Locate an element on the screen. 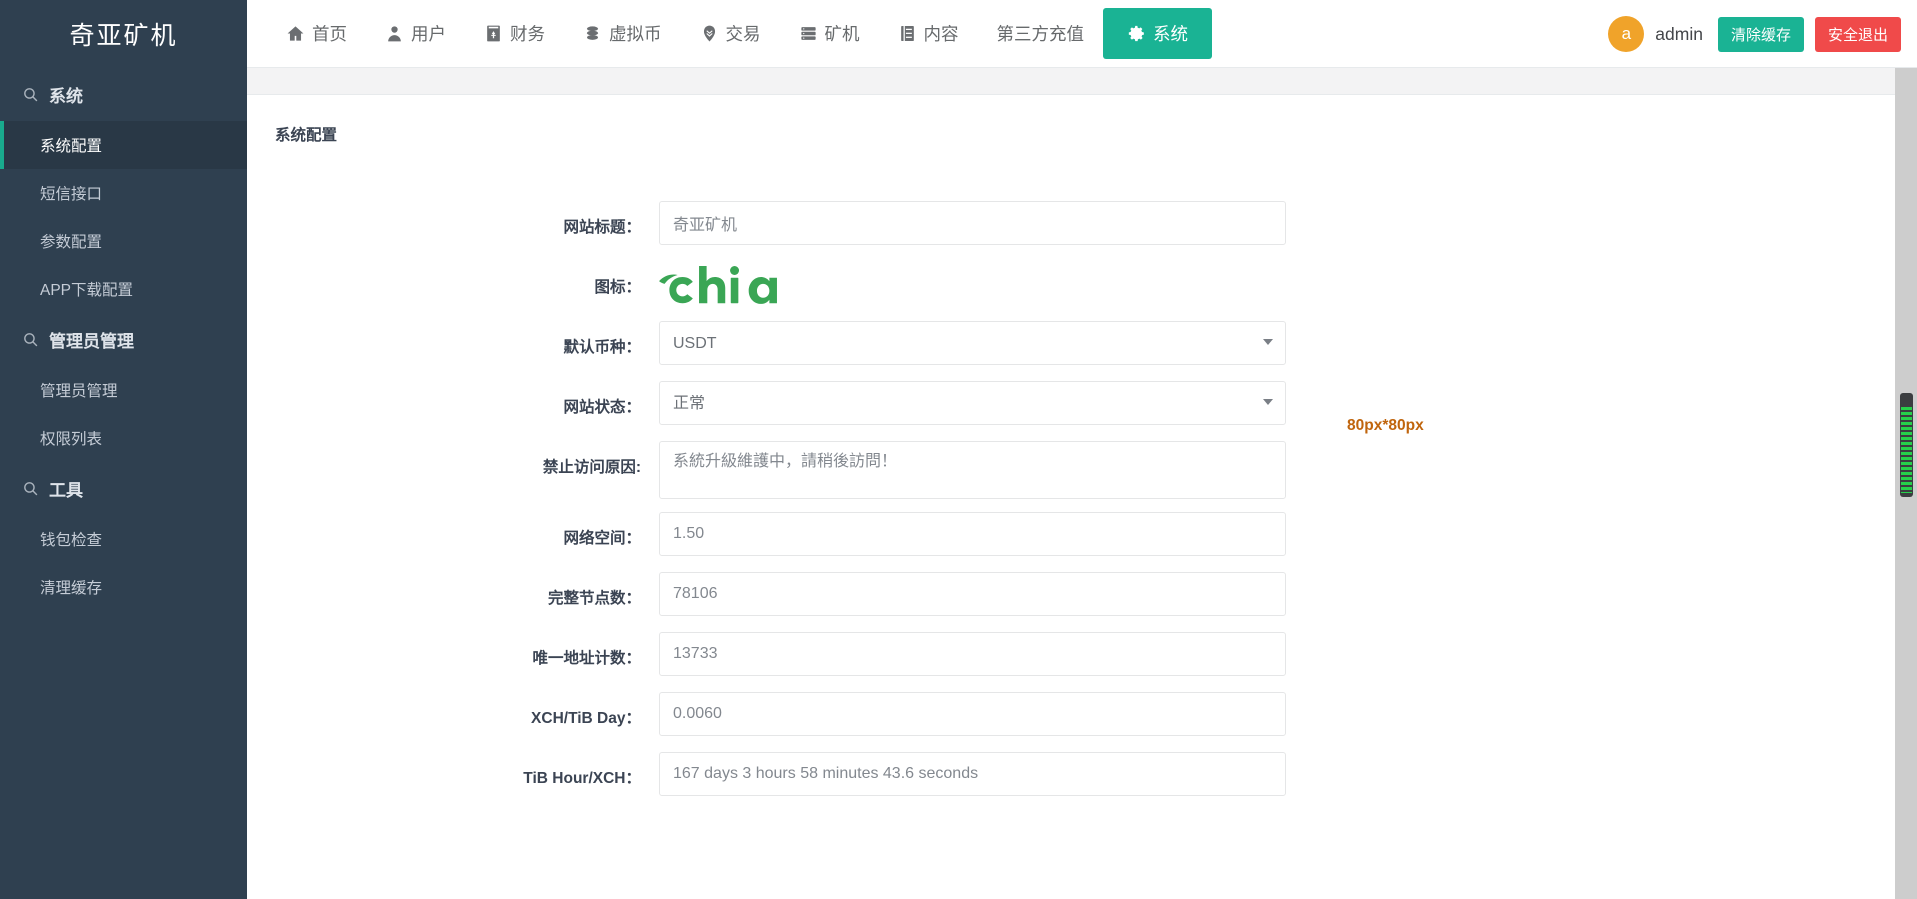 The height and width of the screenshot is (899, 1917). sidebar-group-1: 管理员管理 is located at coordinates (123, 339).